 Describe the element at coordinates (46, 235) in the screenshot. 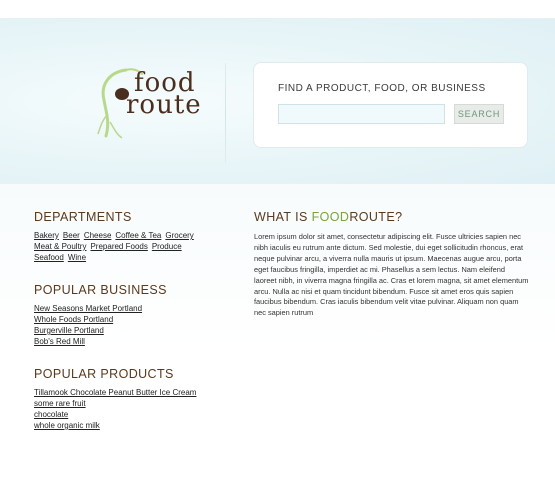

I see `department-link-bakery: Bakery` at that location.